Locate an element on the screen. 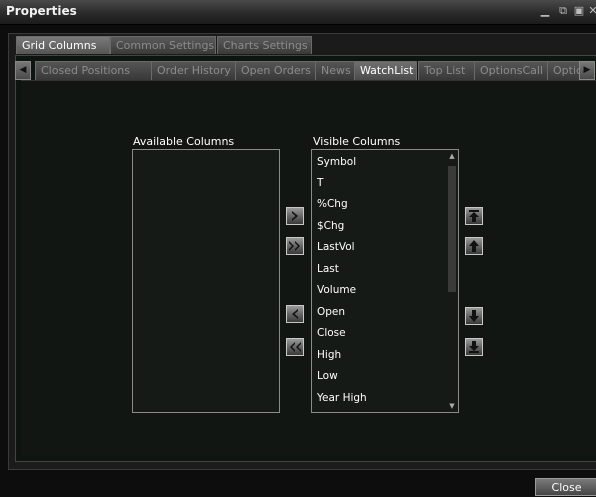  remove-all-columns-button is located at coordinates (295, 347).